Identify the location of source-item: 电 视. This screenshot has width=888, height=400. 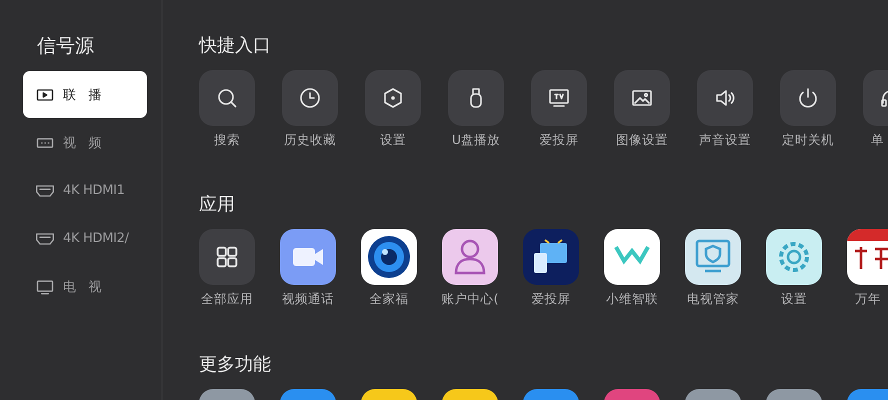
(85, 286).